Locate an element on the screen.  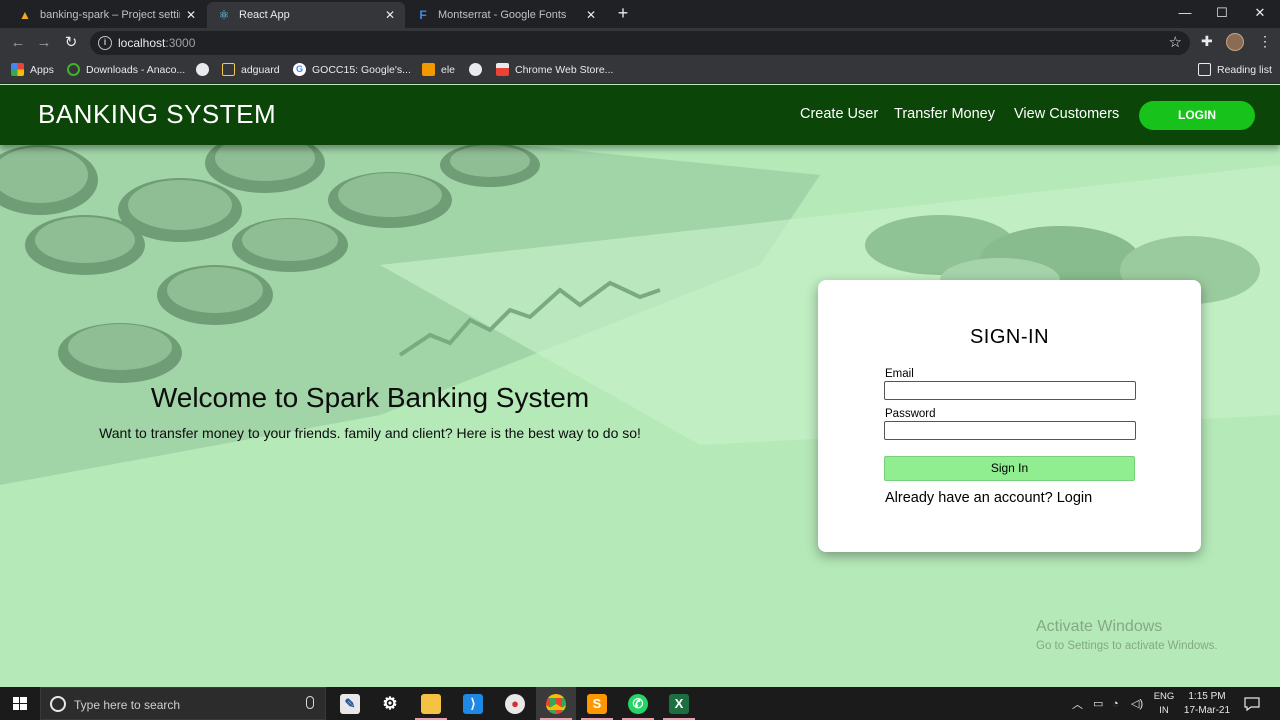
battery-icon: ▭ is located at coordinates (1098, 703).